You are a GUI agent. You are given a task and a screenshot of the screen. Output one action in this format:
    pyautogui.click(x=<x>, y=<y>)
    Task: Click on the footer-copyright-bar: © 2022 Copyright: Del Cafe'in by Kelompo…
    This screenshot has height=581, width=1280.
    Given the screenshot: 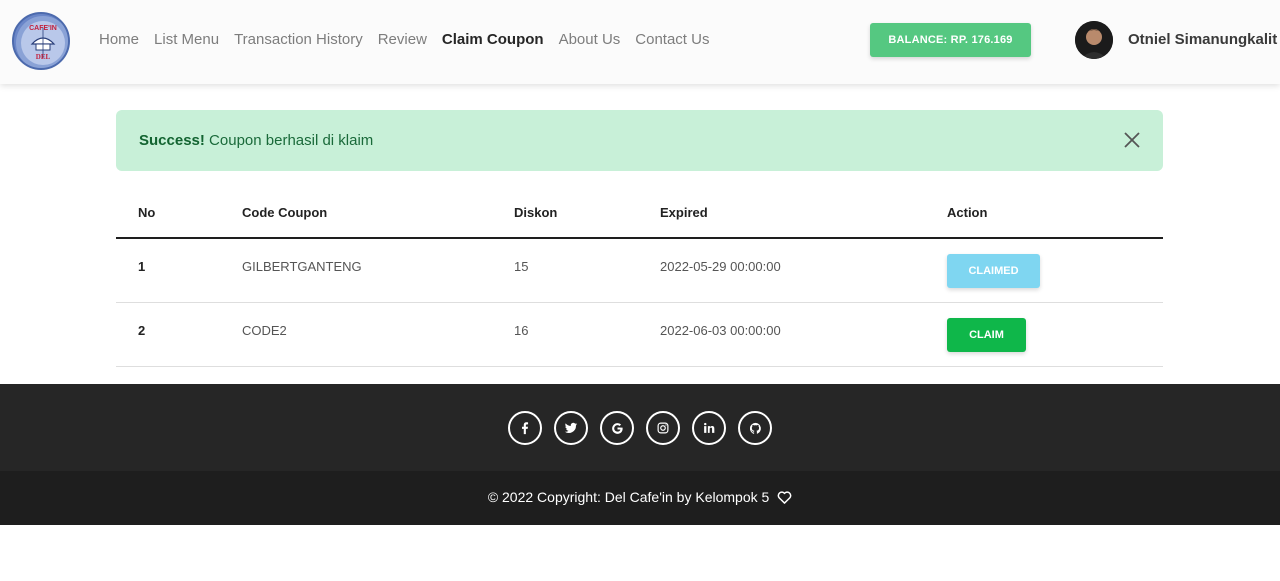 What is the action you would take?
    pyautogui.click(x=640, y=498)
    